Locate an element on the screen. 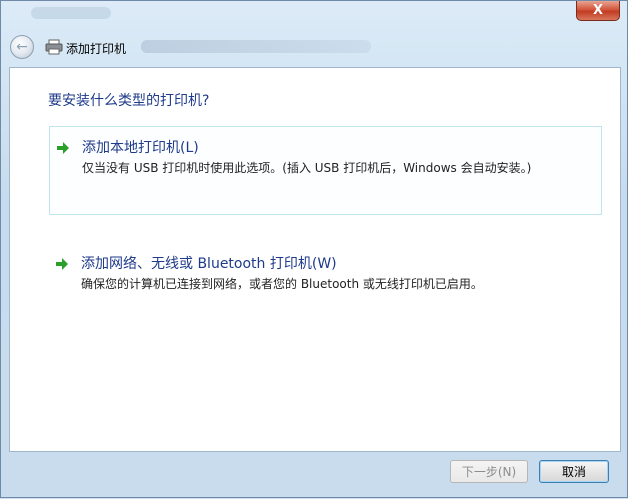 The width and height of the screenshot is (628, 499). window-title-blurred is located at coordinates (71, 13).